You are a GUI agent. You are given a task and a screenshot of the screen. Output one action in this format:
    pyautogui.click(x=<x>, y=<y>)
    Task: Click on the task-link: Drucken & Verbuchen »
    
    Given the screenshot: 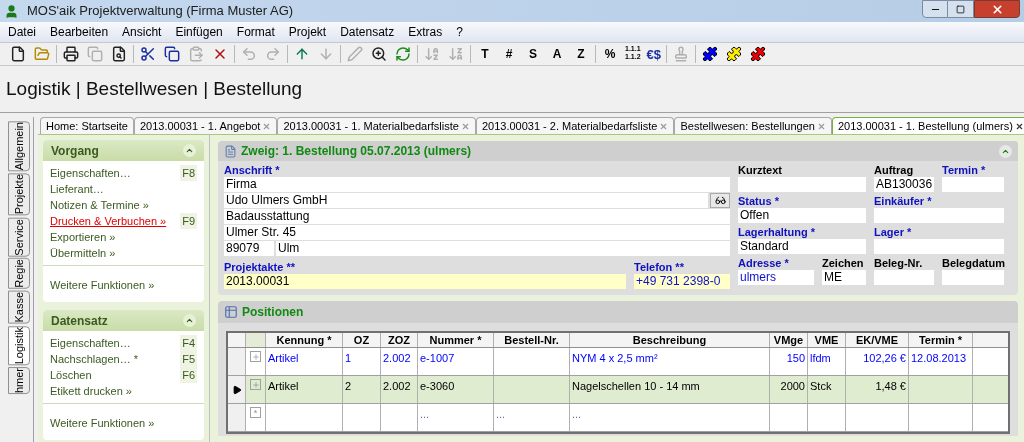 What is the action you would take?
    pyautogui.click(x=108, y=221)
    